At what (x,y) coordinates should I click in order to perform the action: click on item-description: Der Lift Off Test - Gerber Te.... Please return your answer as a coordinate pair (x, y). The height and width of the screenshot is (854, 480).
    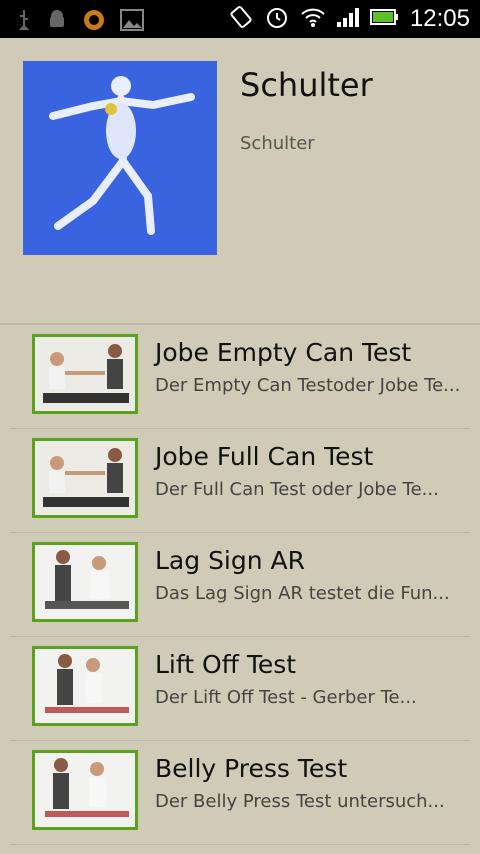
    Looking at the image, I should click on (286, 697).